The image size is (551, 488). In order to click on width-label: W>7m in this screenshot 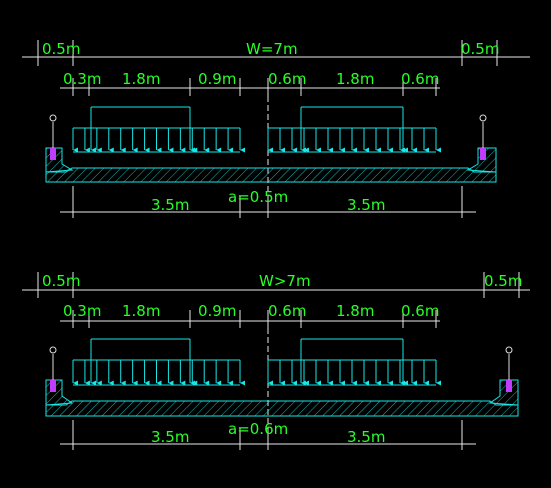, I will do `click(285, 281)`.